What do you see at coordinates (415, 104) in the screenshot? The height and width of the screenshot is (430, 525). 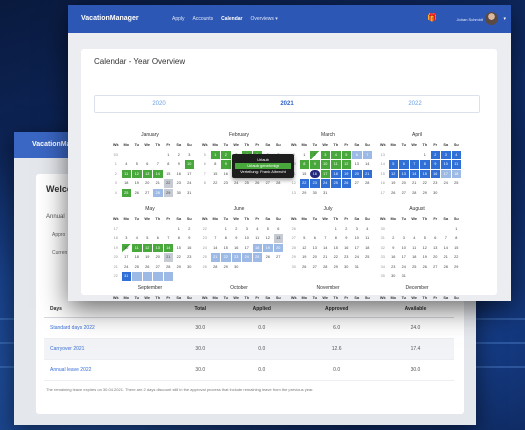 I see `year-next-link: 2022` at bounding box center [415, 104].